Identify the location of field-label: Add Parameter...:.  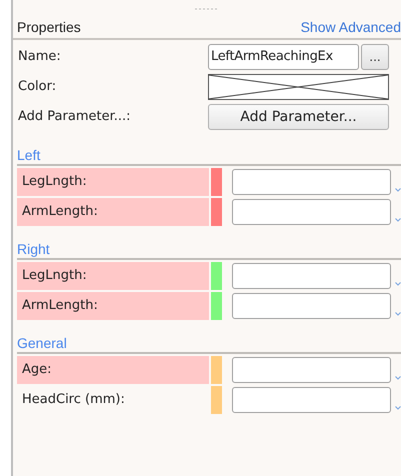
(74, 117).